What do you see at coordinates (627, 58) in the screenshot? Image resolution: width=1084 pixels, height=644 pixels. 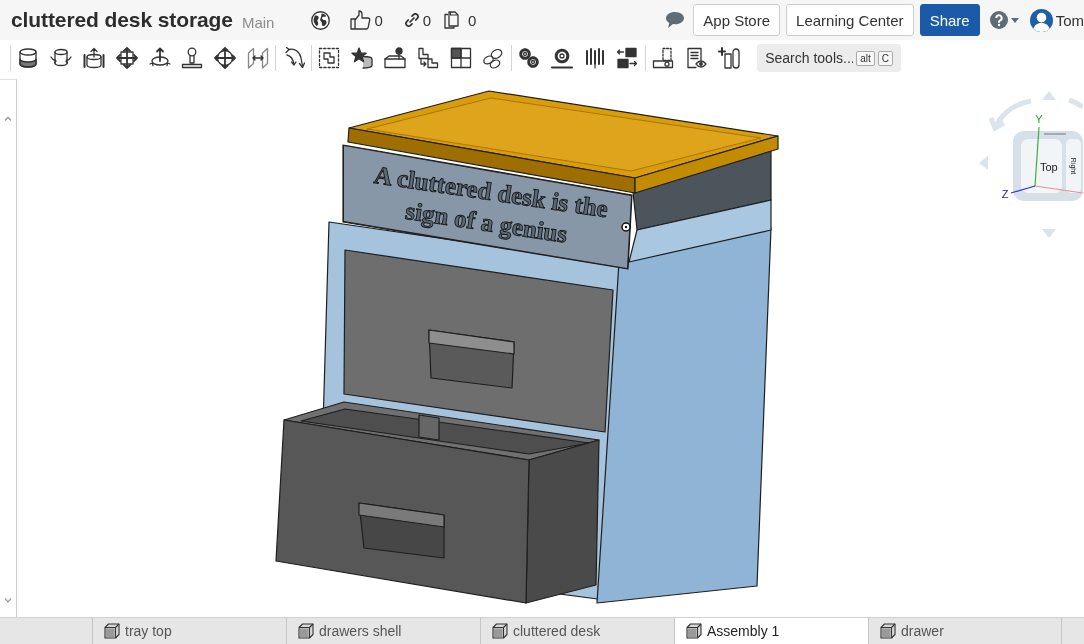 I see `blocks-arrows-icon` at bounding box center [627, 58].